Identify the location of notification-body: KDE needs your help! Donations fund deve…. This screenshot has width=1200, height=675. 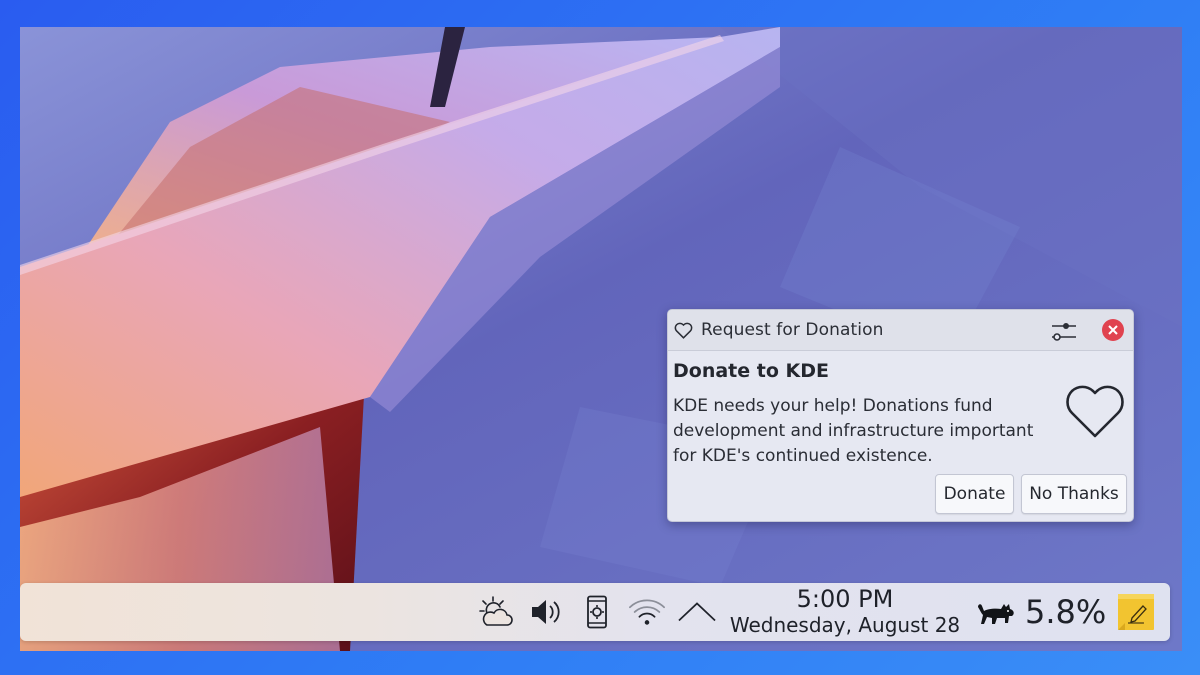
(853, 431).